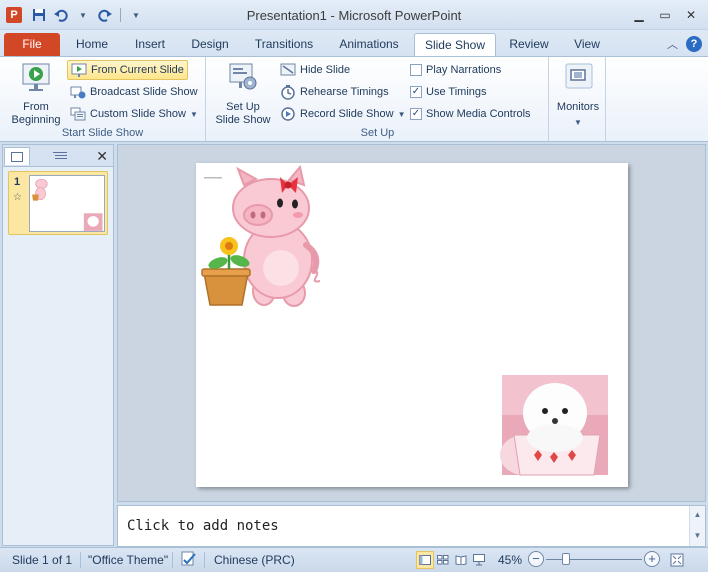 Image resolution: width=708 pixels, height=572 pixels. I want to click on spell-check-icon, so click(189, 560).